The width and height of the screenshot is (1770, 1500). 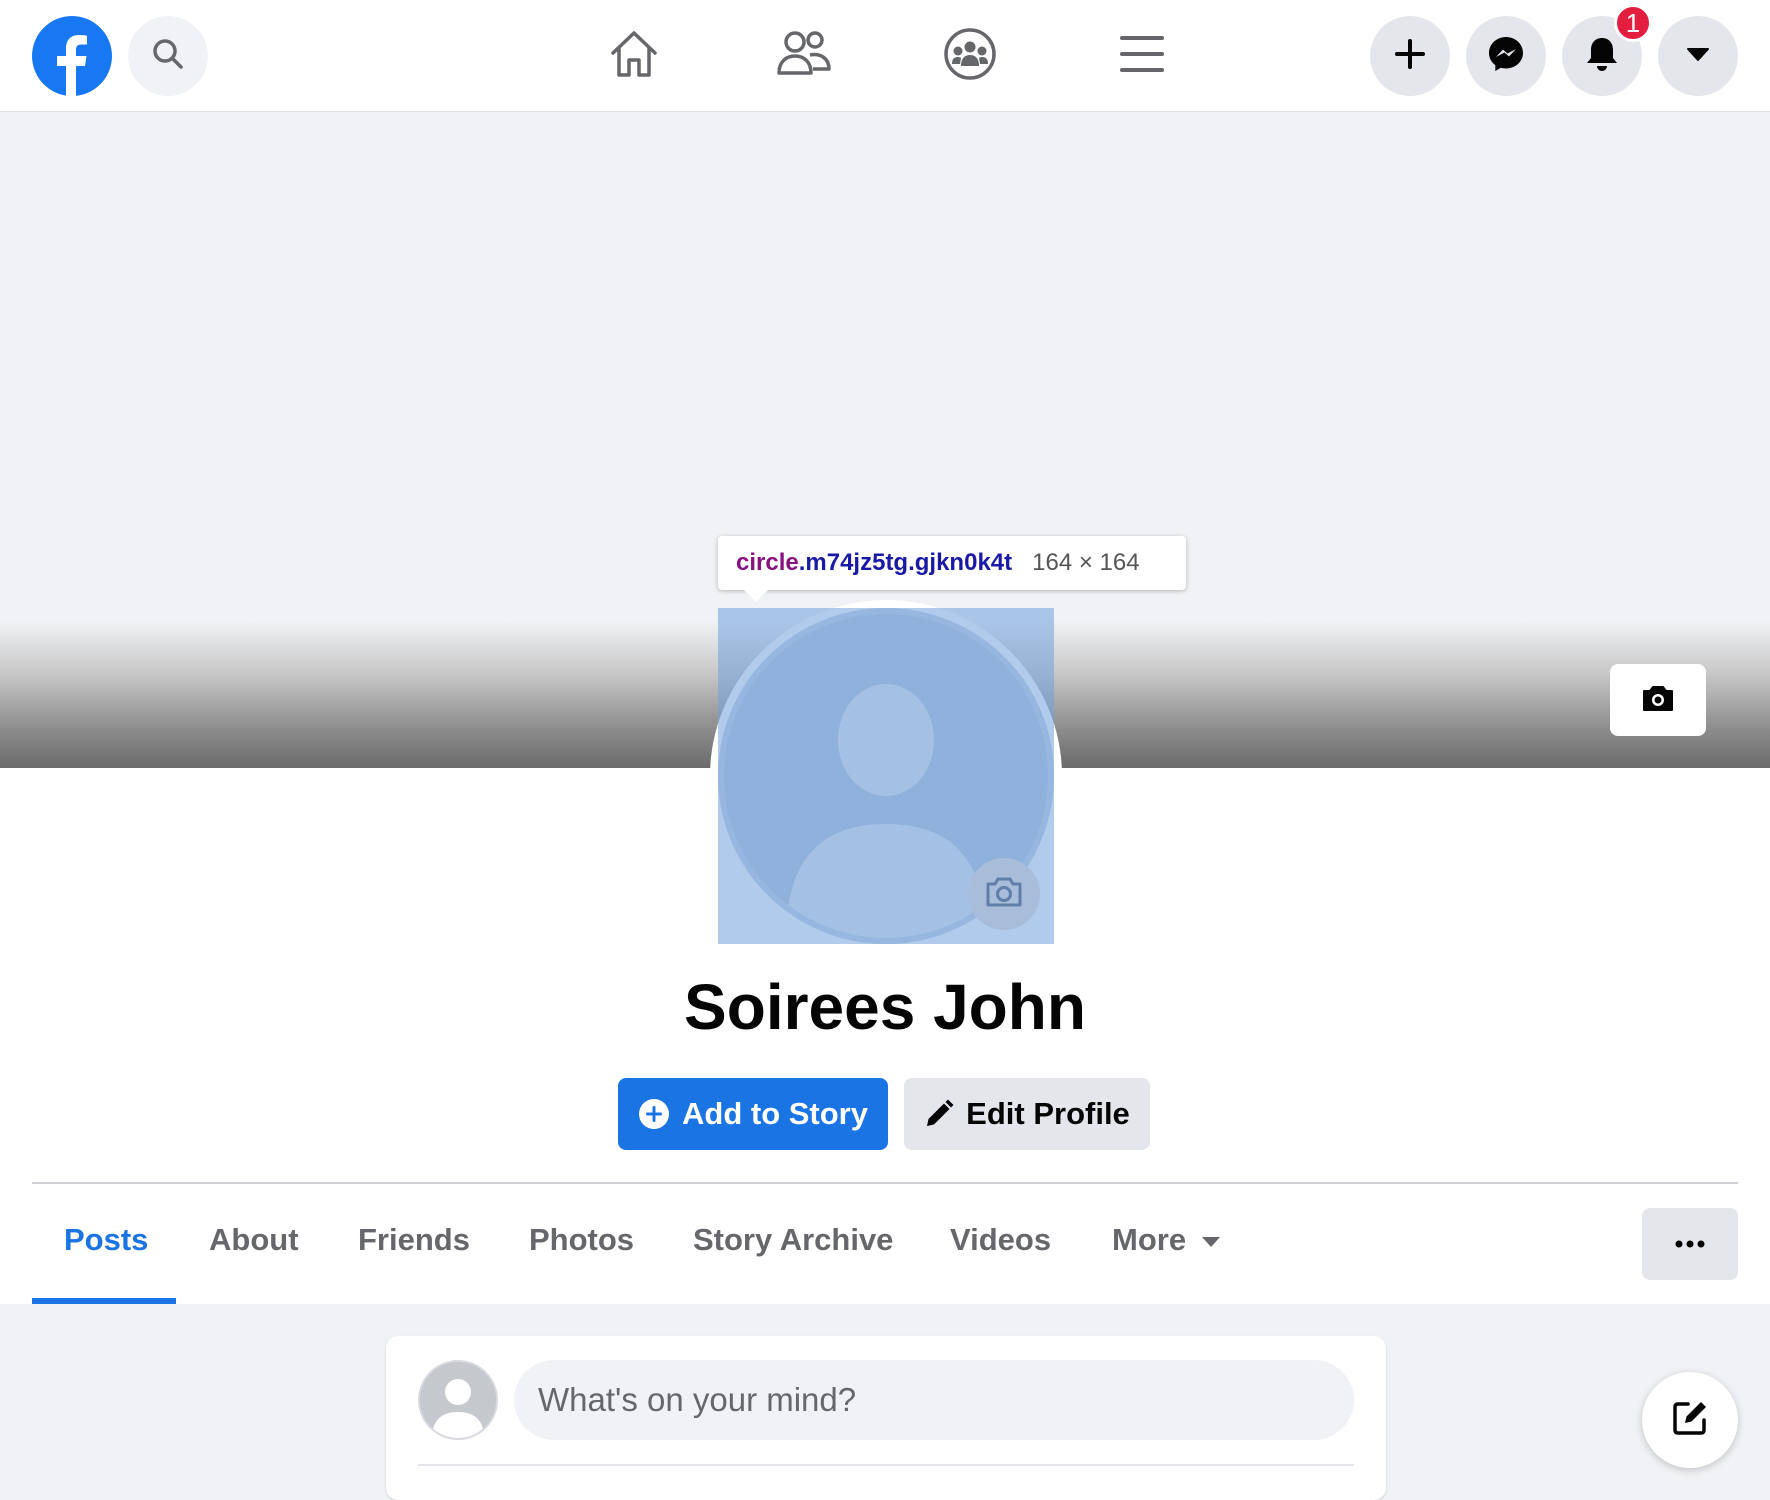 I want to click on edit-profile-label: Edit Profile, so click(x=1048, y=1113).